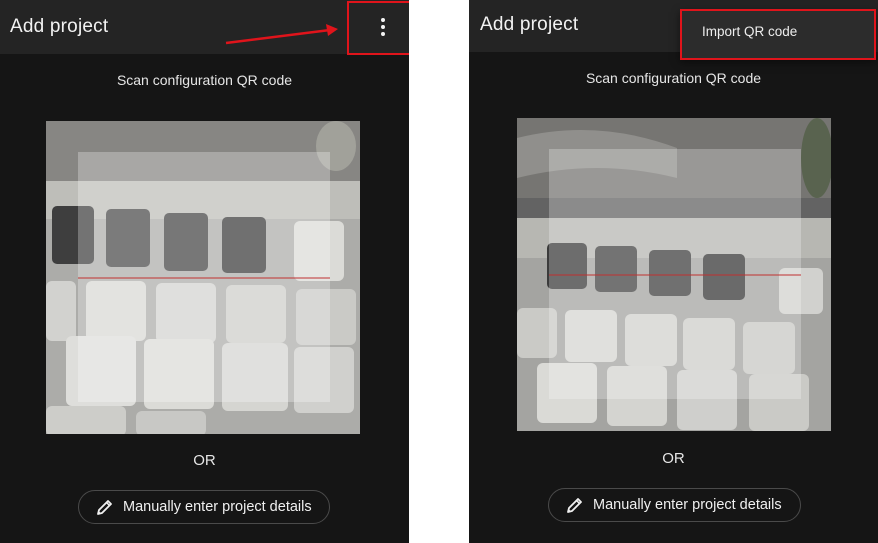 The height and width of the screenshot is (543, 878). What do you see at coordinates (378, 28) in the screenshot?
I see `highlight-more-options` at bounding box center [378, 28].